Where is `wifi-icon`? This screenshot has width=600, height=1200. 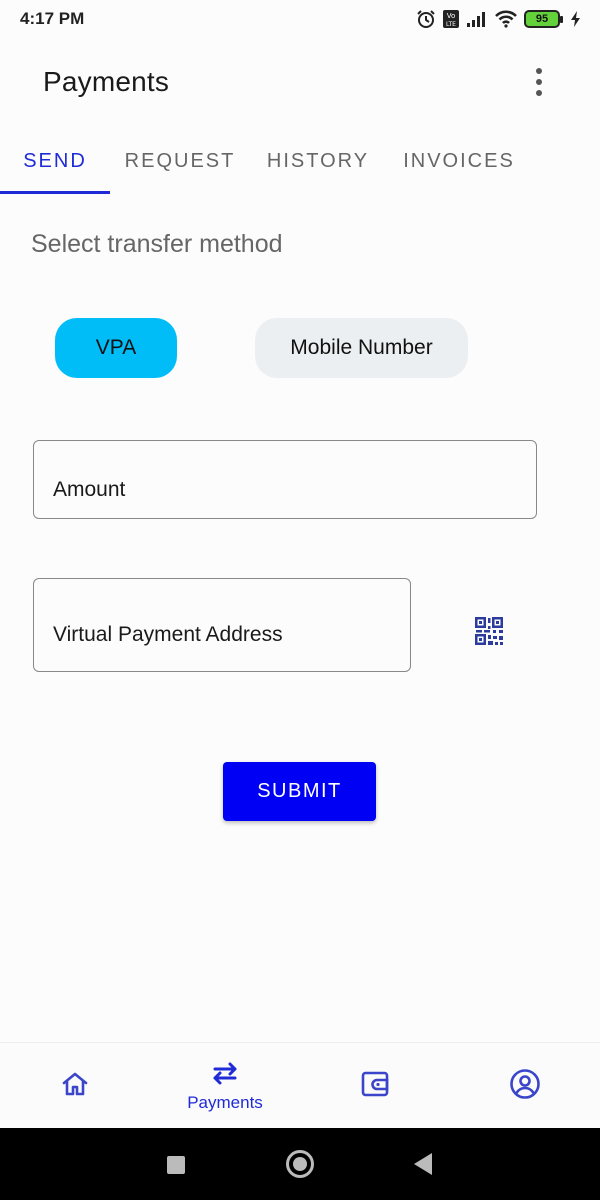
wifi-icon is located at coordinates (506, 19).